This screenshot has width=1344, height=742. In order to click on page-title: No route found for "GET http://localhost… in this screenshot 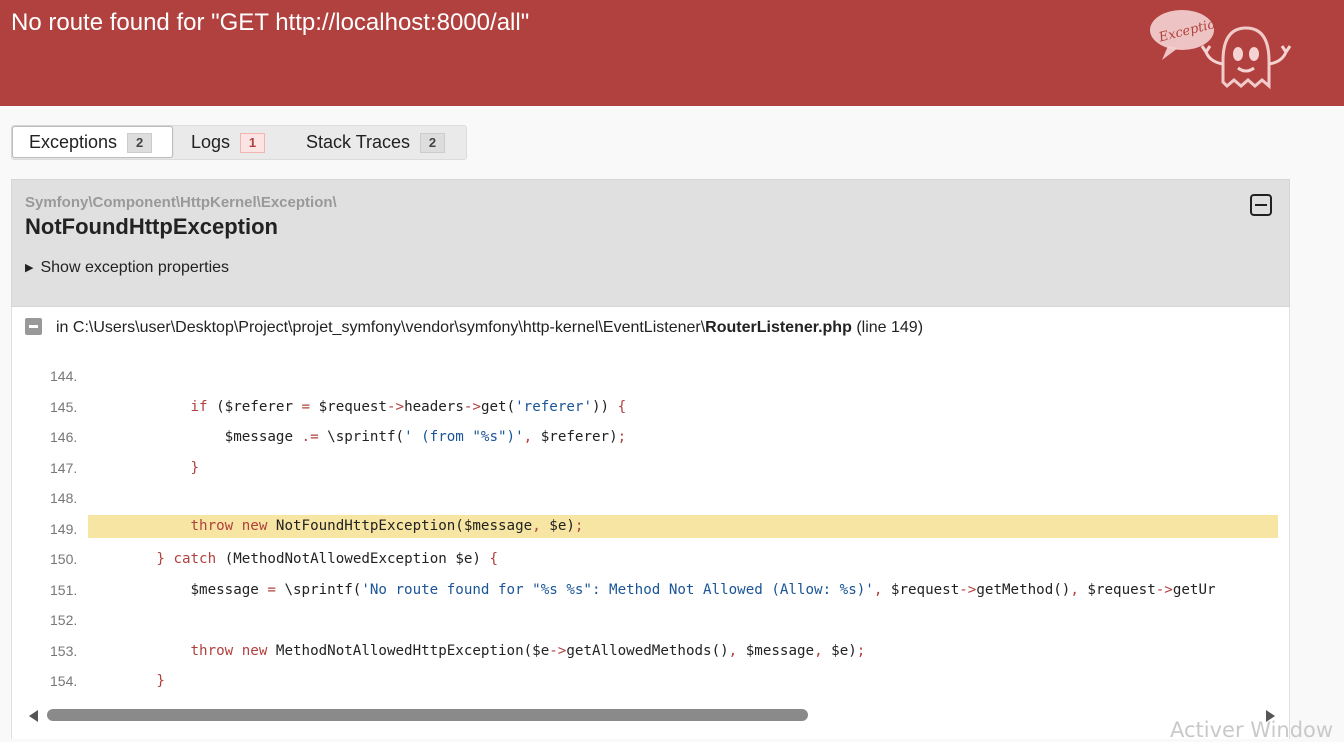, I will do `click(270, 22)`.